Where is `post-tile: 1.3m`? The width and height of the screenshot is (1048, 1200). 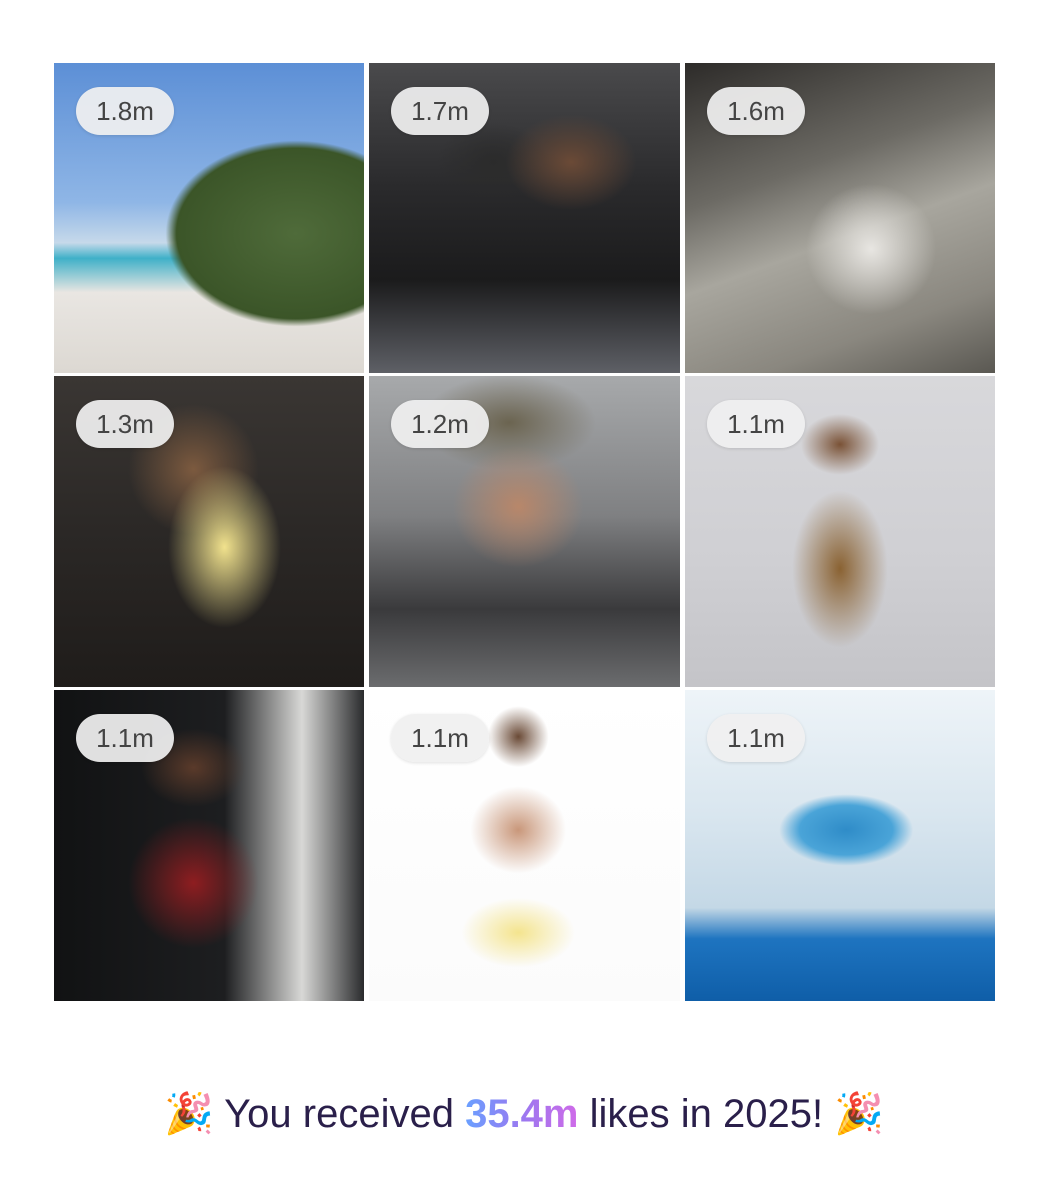 post-tile: 1.3m is located at coordinates (209, 531).